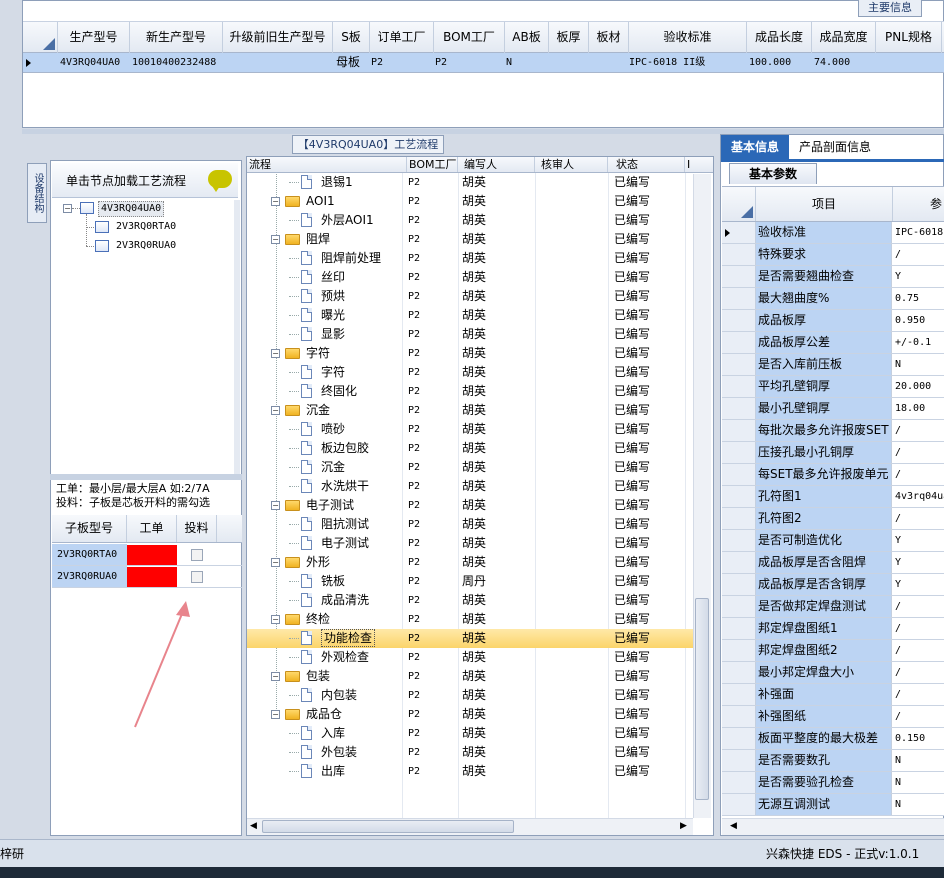  What do you see at coordinates (470, 505) in the screenshot?
I see `process-row: − 电子测试 P2 胡英 已编写` at bounding box center [470, 505].